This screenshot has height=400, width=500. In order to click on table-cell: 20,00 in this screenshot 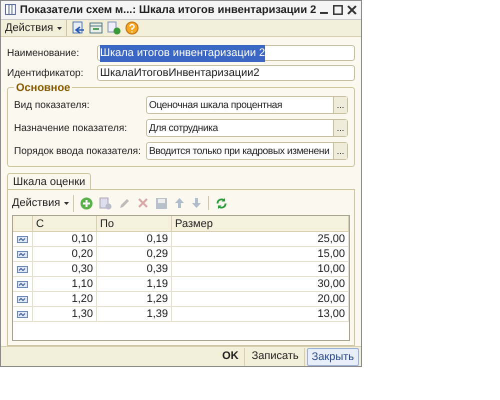, I will do `click(260, 299)`.